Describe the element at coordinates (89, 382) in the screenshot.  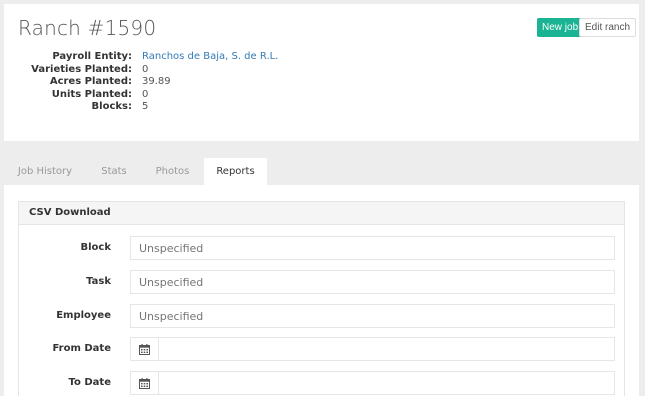
I see `to-date-label: To Date` at that location.